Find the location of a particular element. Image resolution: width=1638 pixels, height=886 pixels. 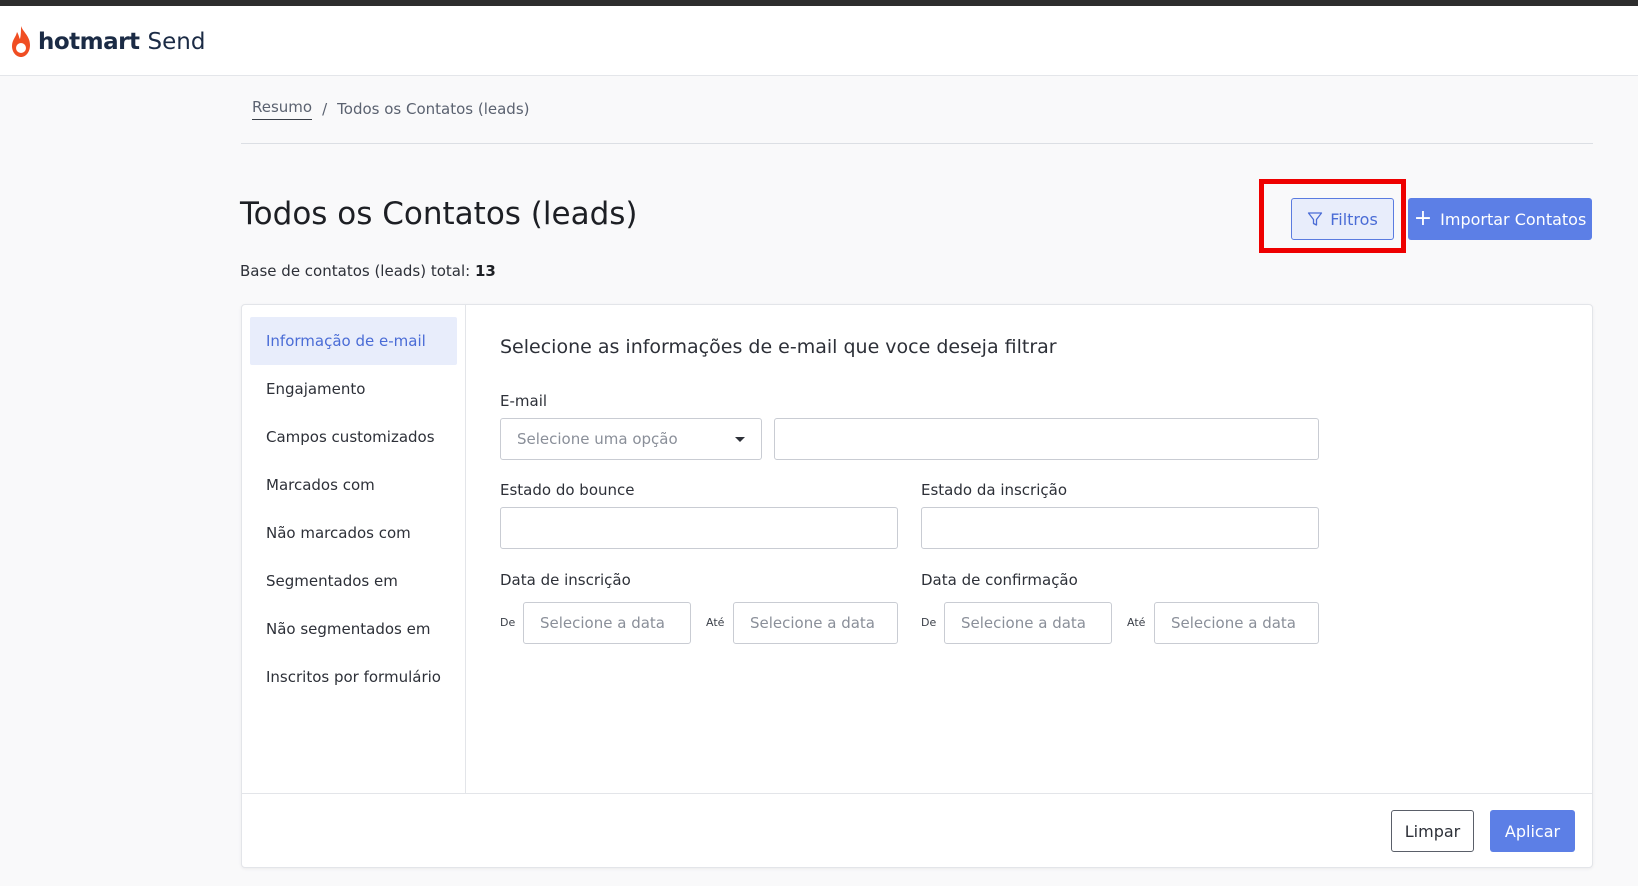

filter-button: Filtros is located at coordinates (1342, 219).